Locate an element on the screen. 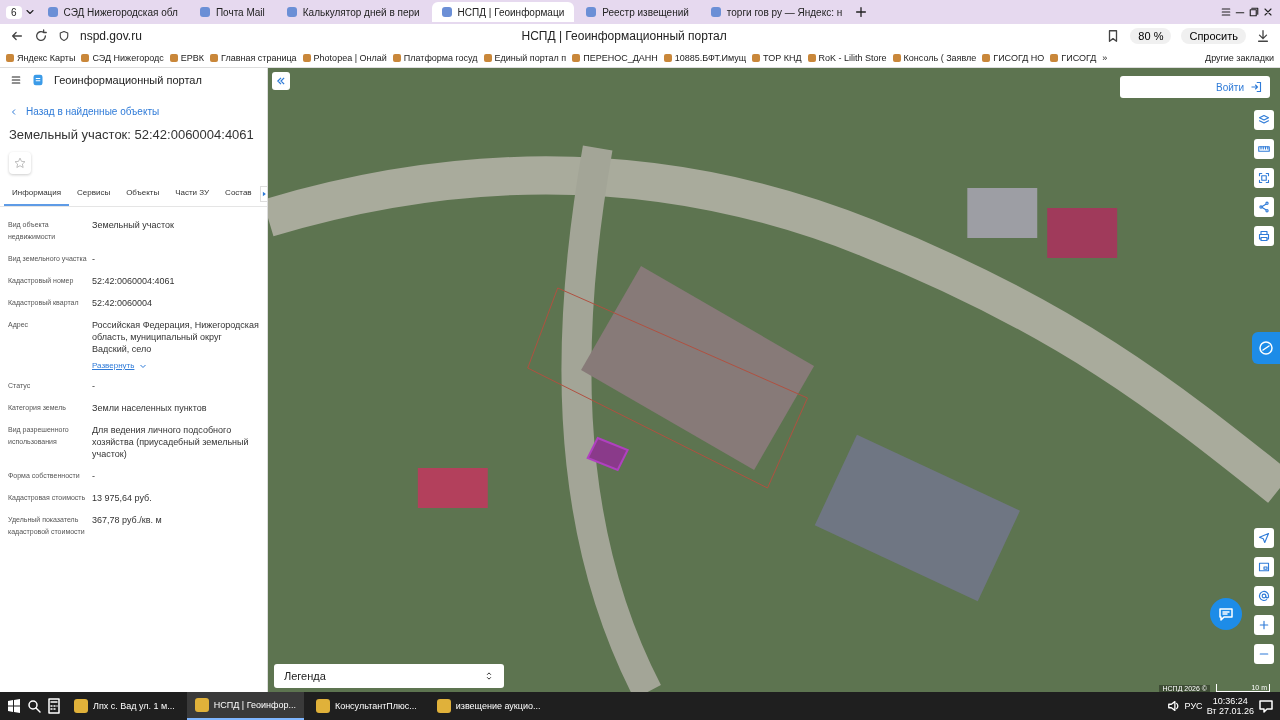 This screenshot has width=1280, height=720. restore-icon is located at coordinates (1254, 12).